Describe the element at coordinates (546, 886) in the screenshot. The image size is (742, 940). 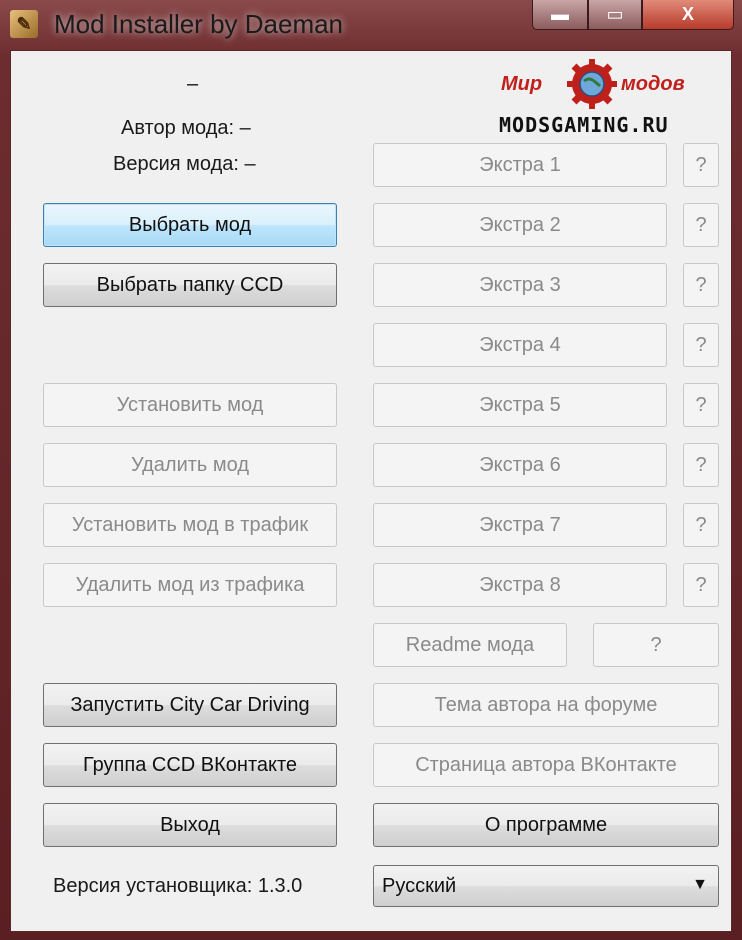
I see `language-select: Русский ▼` at that location.